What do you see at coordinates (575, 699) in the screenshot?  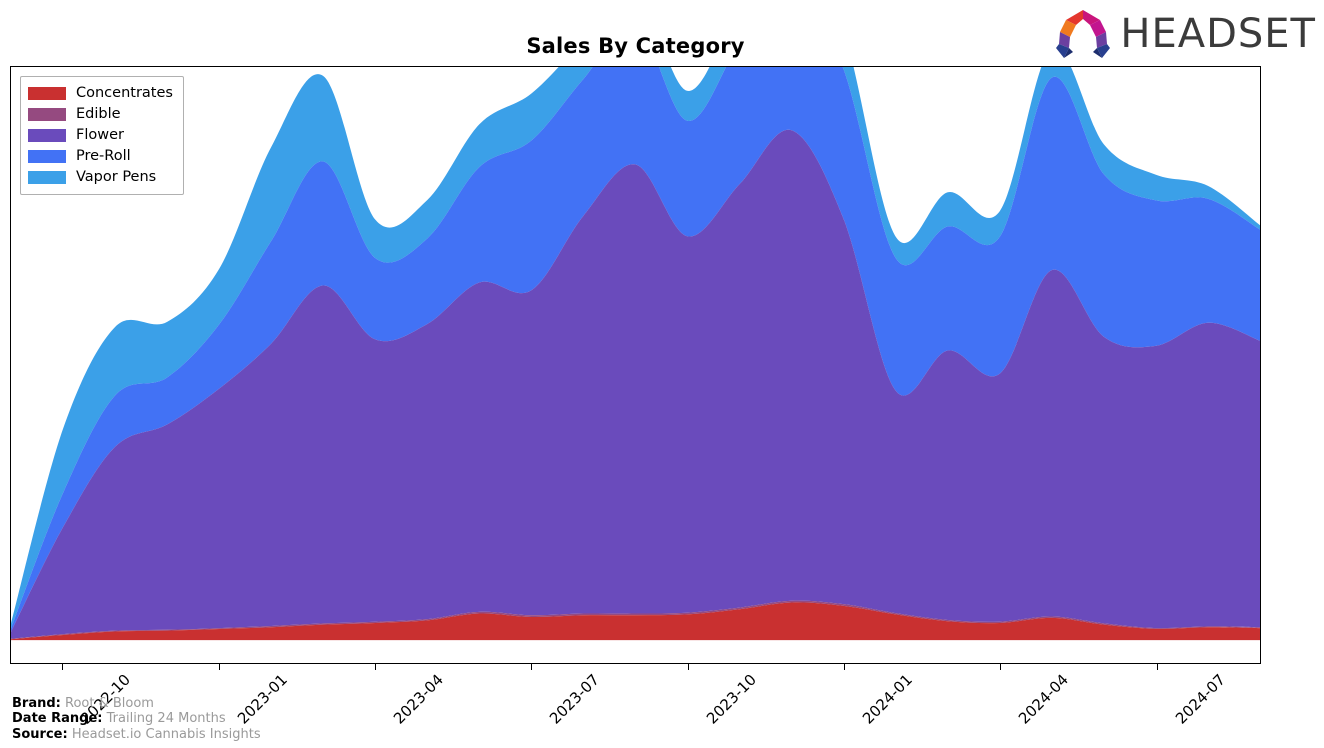 I see `x-axis-tick-label: 2023-07` at bounding box center [575, 699].